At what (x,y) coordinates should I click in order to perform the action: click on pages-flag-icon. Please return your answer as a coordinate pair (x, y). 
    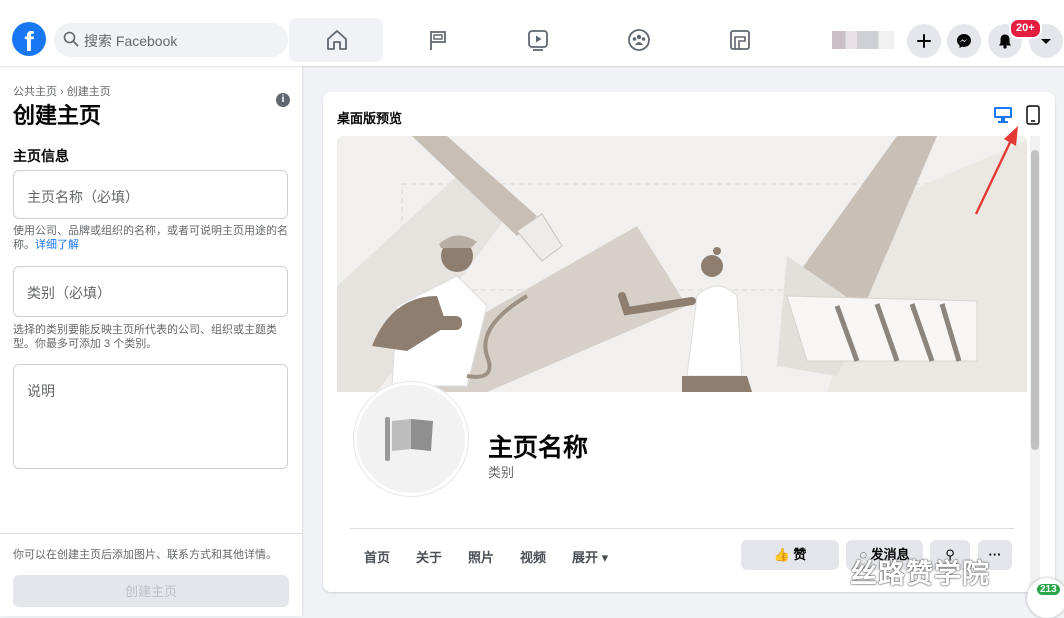
    Looking at the image, I should click on (438, 40).